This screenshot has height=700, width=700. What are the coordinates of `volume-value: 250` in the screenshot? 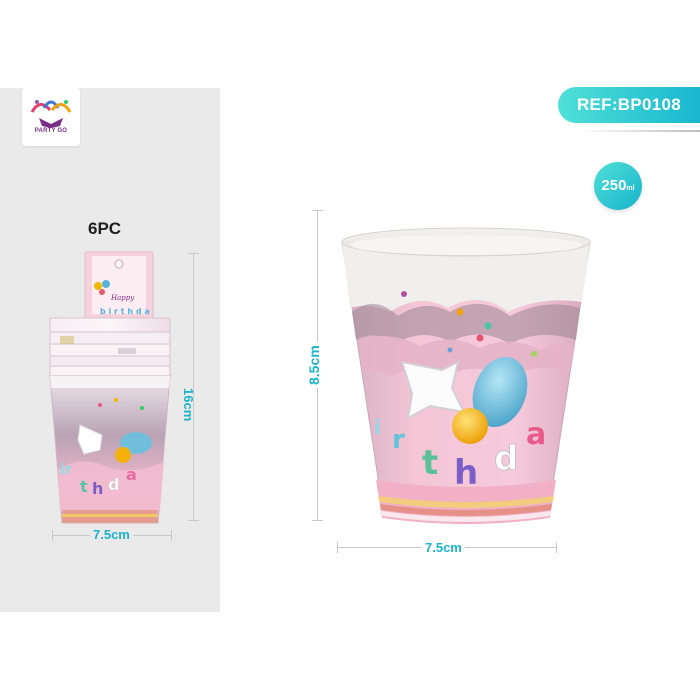 It's located at (614, 185).